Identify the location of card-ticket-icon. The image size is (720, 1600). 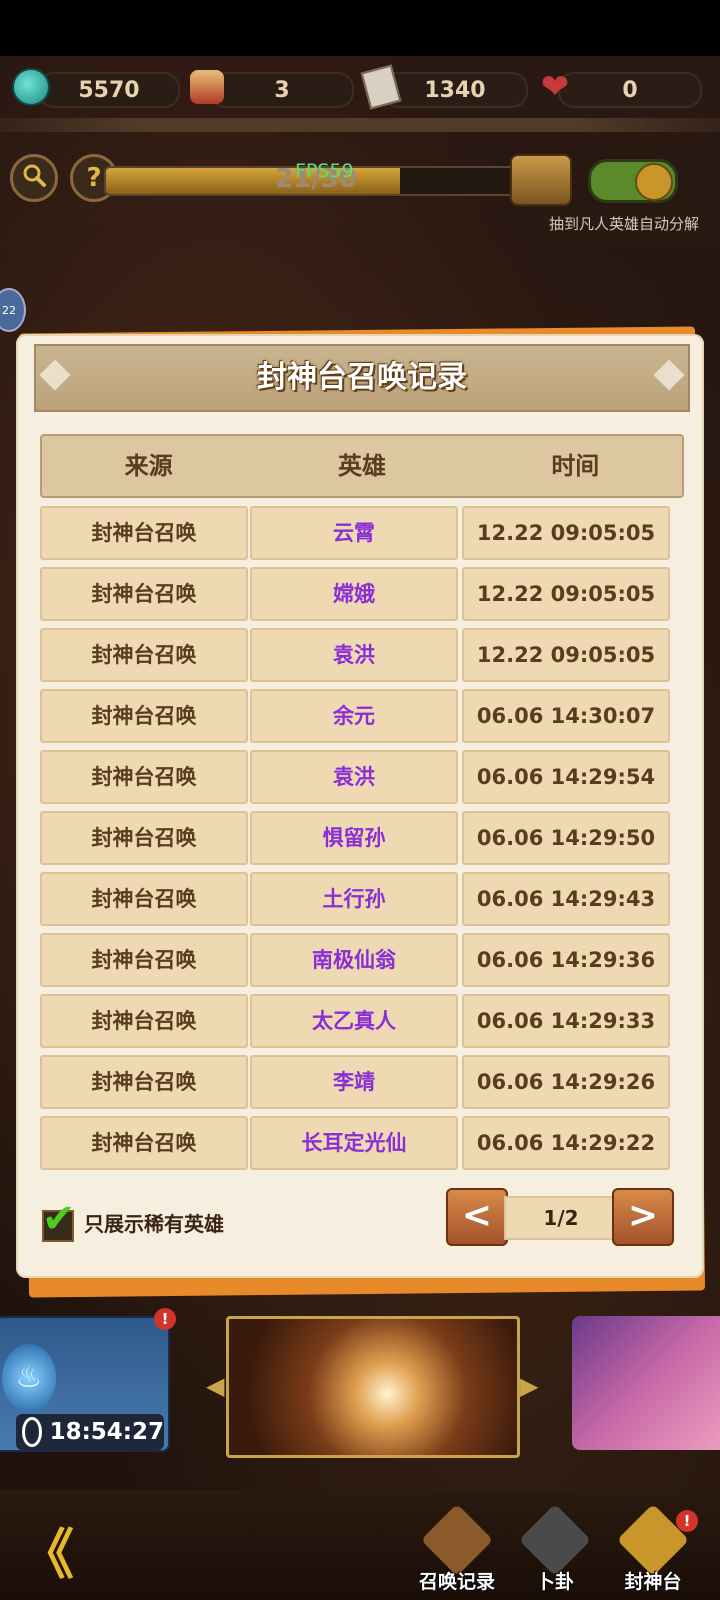
(381, 87).